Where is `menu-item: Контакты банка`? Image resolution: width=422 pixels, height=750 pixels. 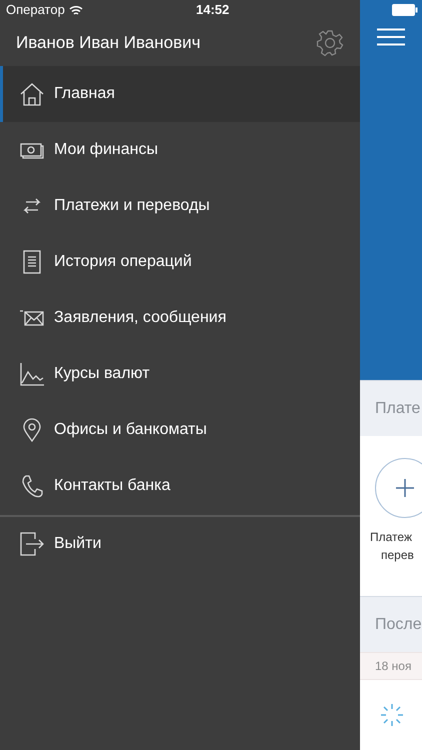 menu-item: Контакты банка is located at coordinates (180, 486).